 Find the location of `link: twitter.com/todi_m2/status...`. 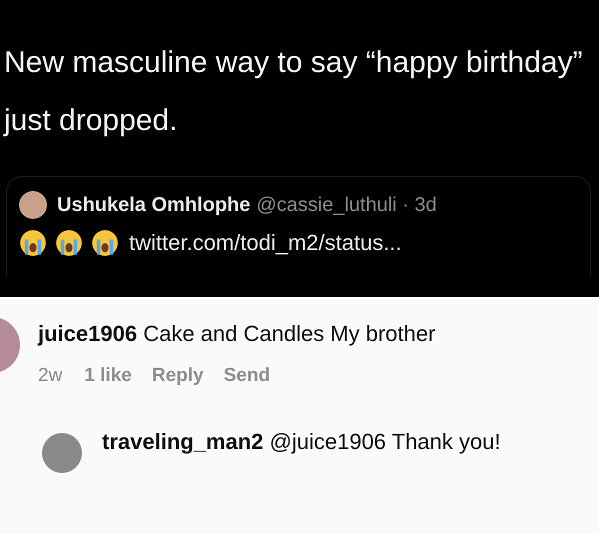

link: twitter.com/todi_m2/status... is located at coordinates (265, 243).